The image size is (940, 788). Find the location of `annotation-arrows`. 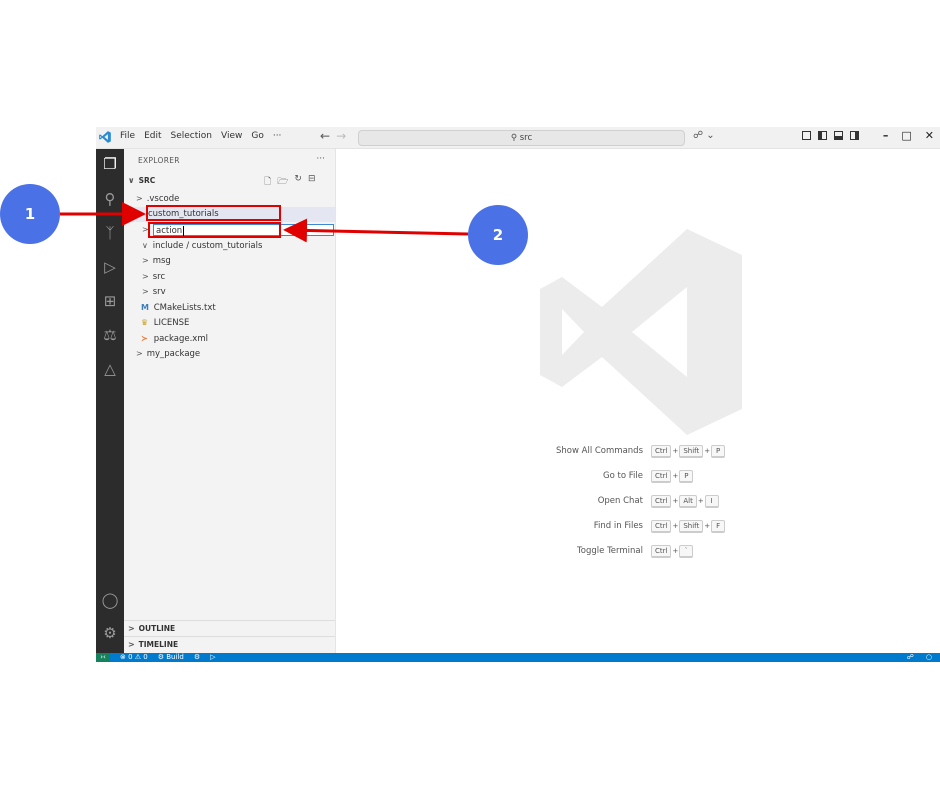

annotation-arrows is located at coordinates (264, 222).